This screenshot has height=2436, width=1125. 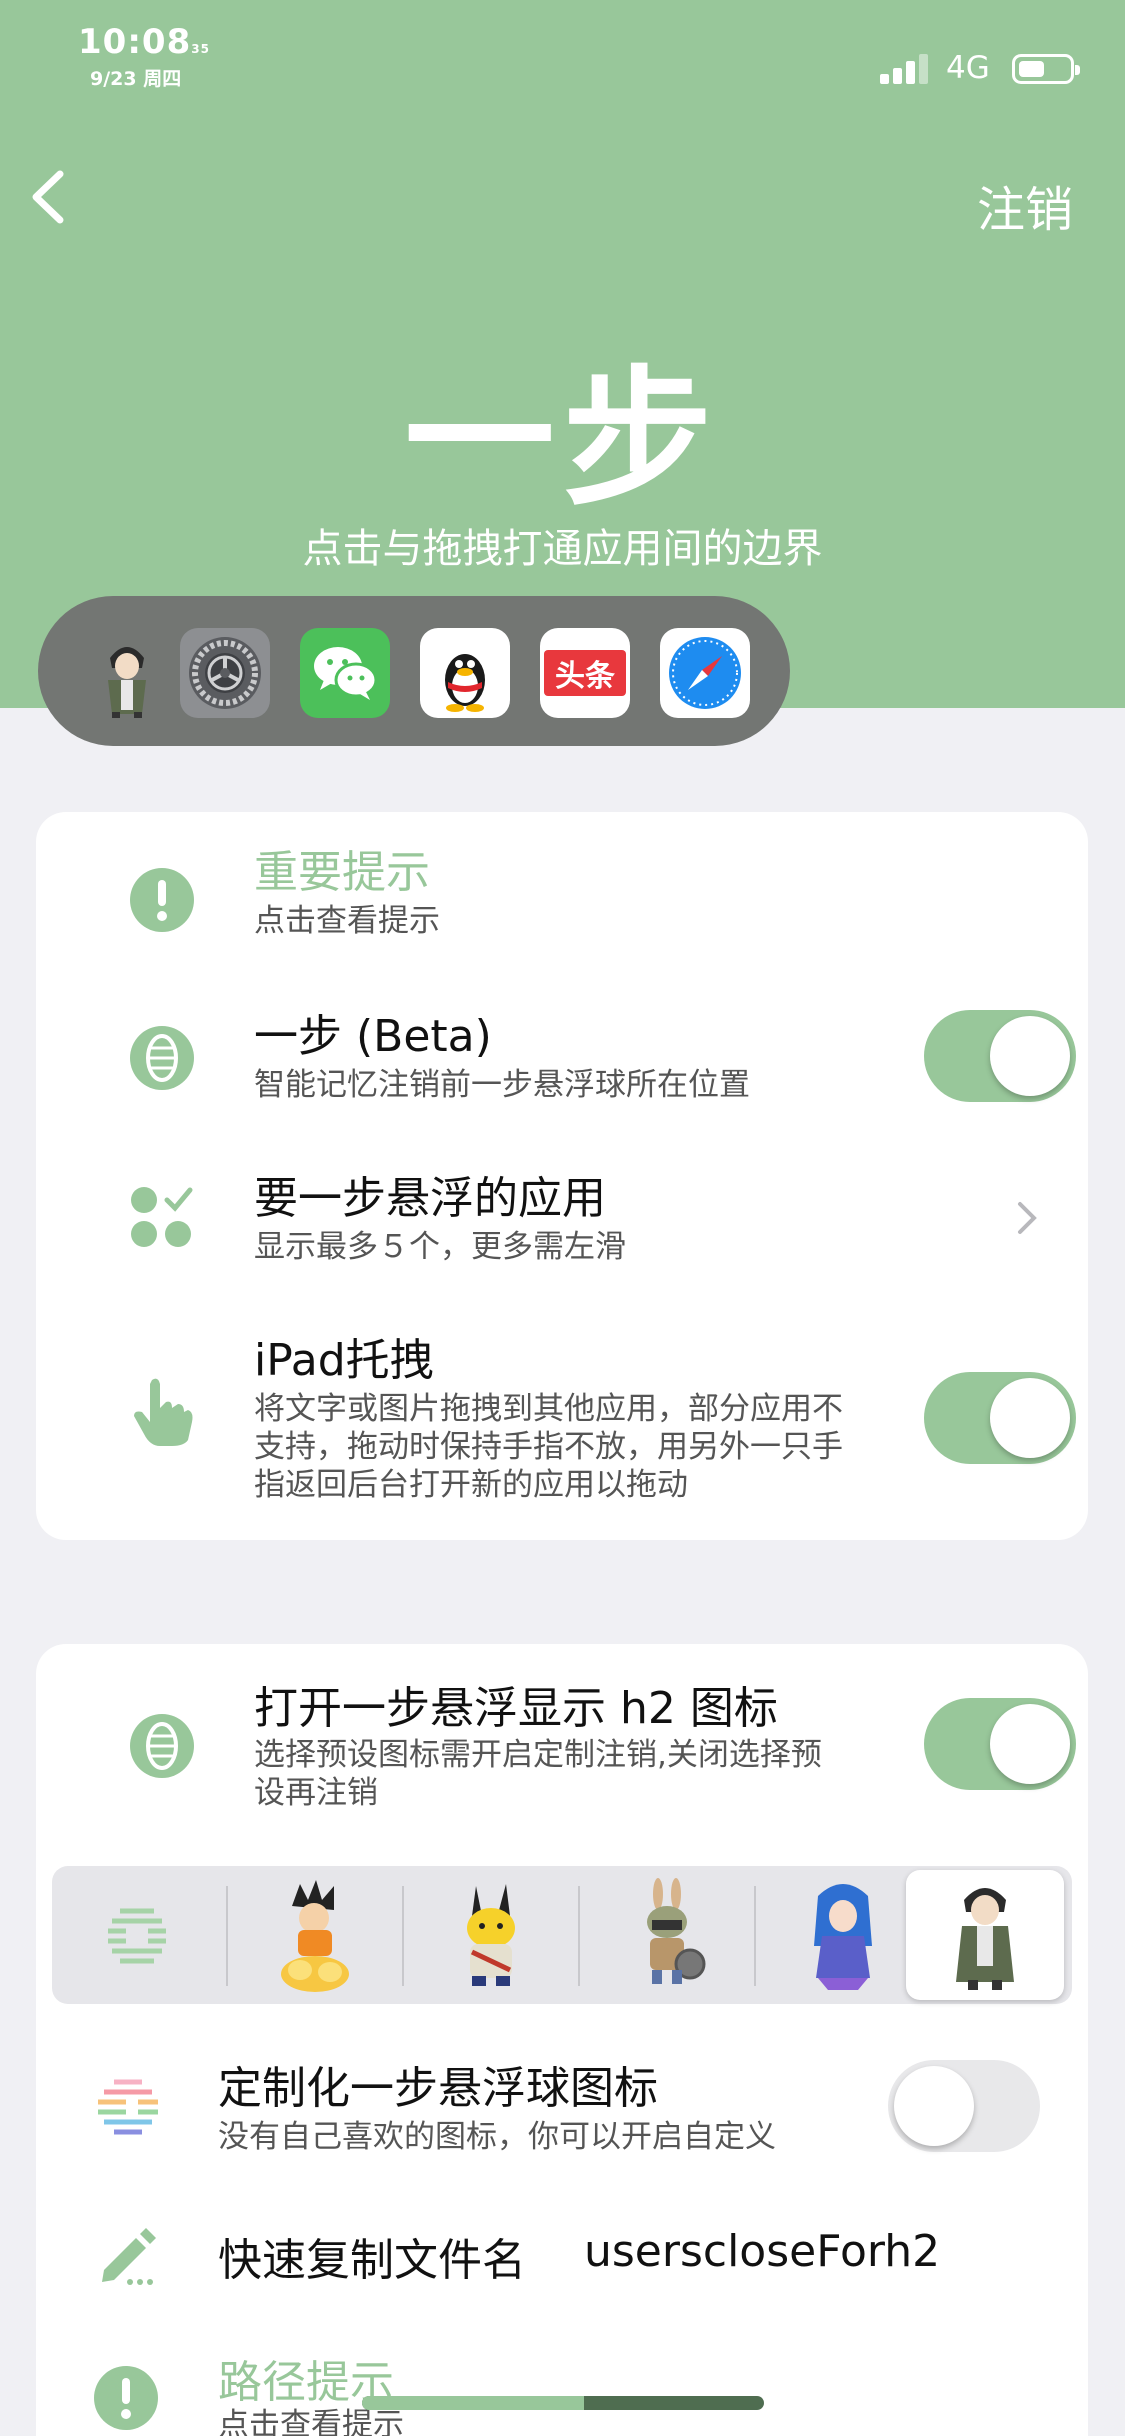 I want to click on signal-icon, so click(x=905, y=69).